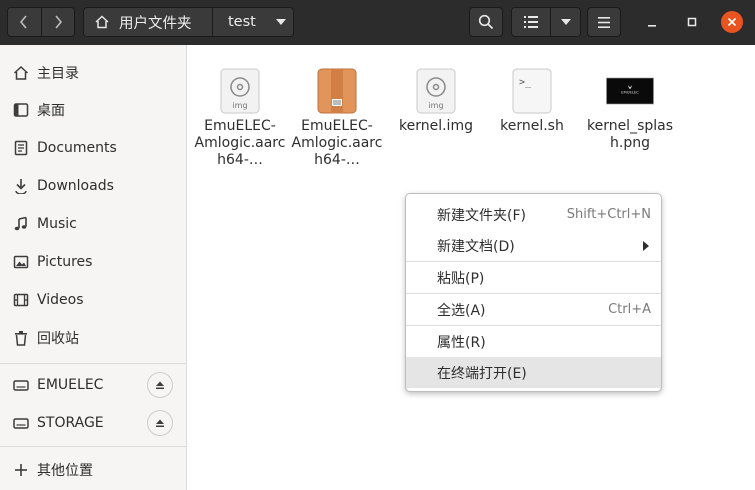 Image resolution: width=755 pixels, height=490 pixels. Describe the element at coordinates (21, 300) in the screenshot. I see `videos-icon` at that location.